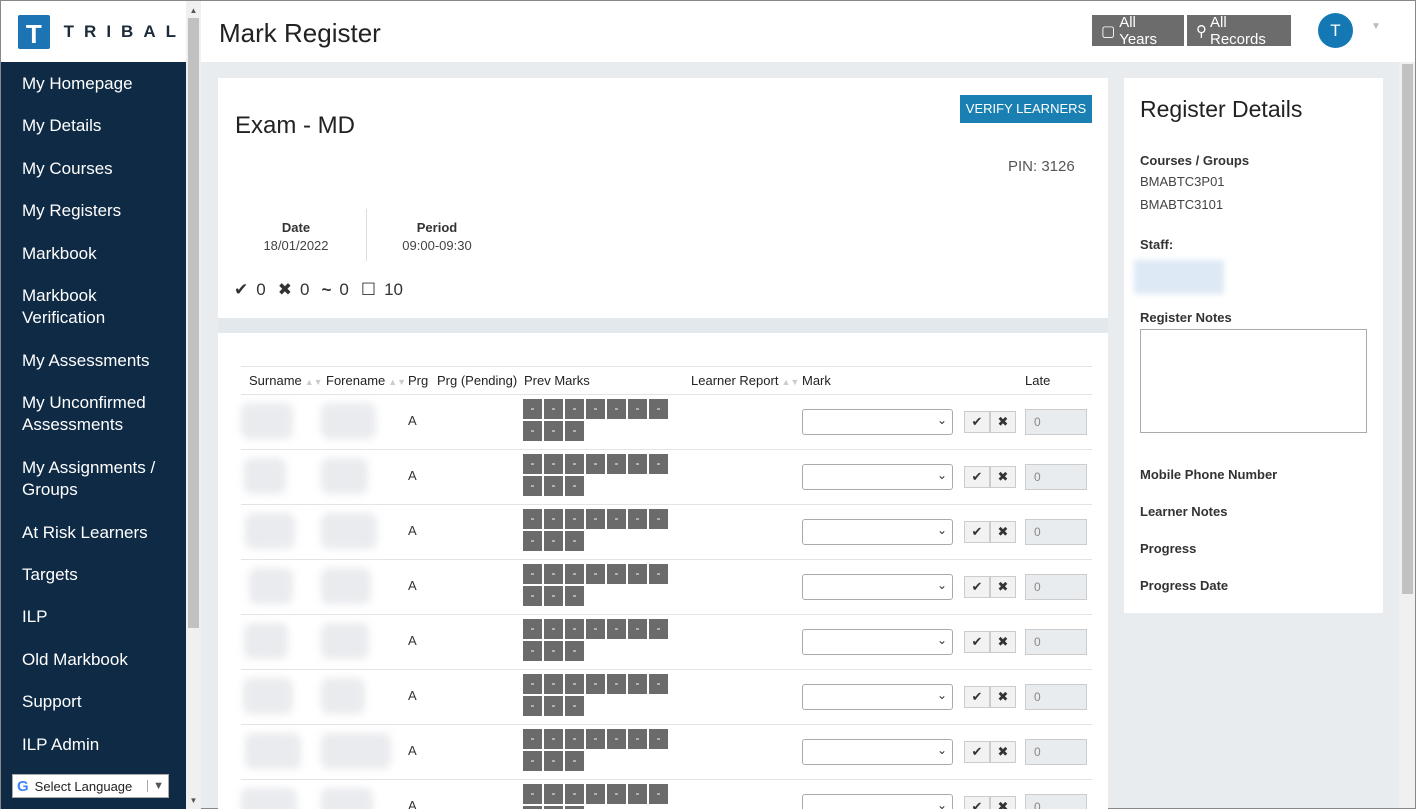  I want to click on sidebar-item-support: Support, so click(93, 702).